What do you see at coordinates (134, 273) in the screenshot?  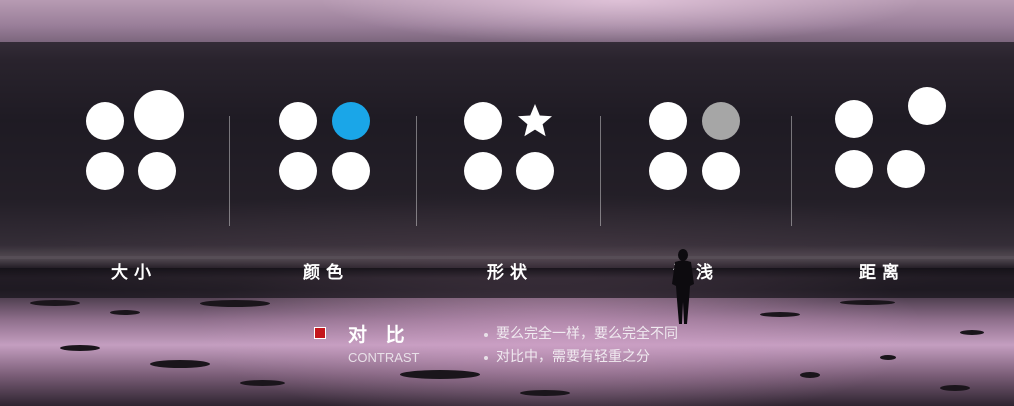 I see `size-label: 大小` at bounding box center [134, 273].